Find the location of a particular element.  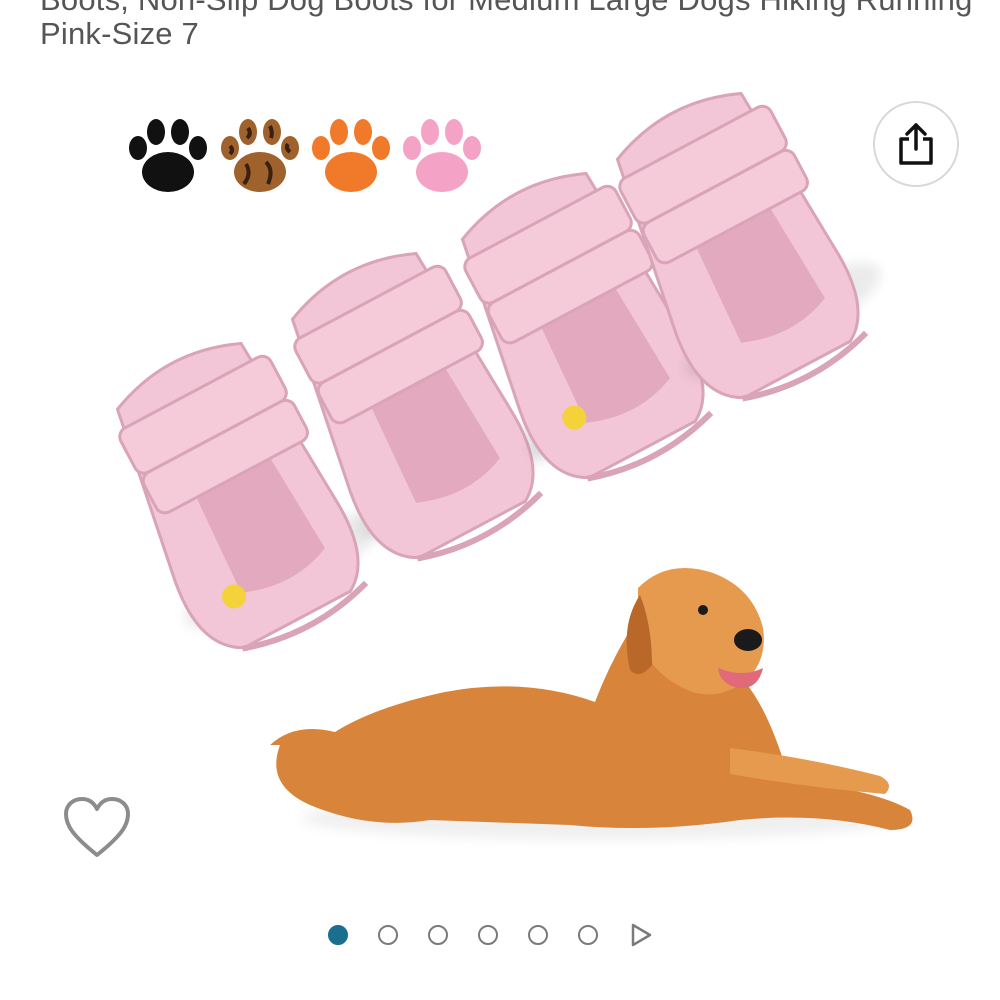

play-triangle-icon is located at coordinates (641, 935).